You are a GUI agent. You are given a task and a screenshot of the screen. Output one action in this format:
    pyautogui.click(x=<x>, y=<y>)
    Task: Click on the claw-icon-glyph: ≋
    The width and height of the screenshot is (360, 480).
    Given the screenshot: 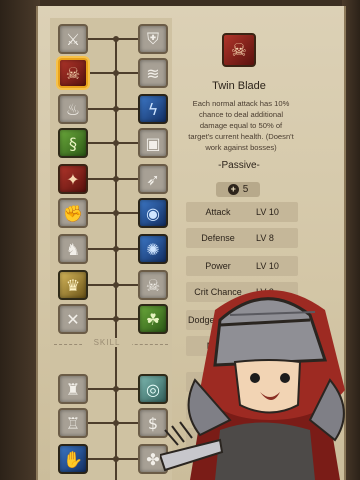 What is the action you would take?
    pyautogui.click(x=153, y=73)
    